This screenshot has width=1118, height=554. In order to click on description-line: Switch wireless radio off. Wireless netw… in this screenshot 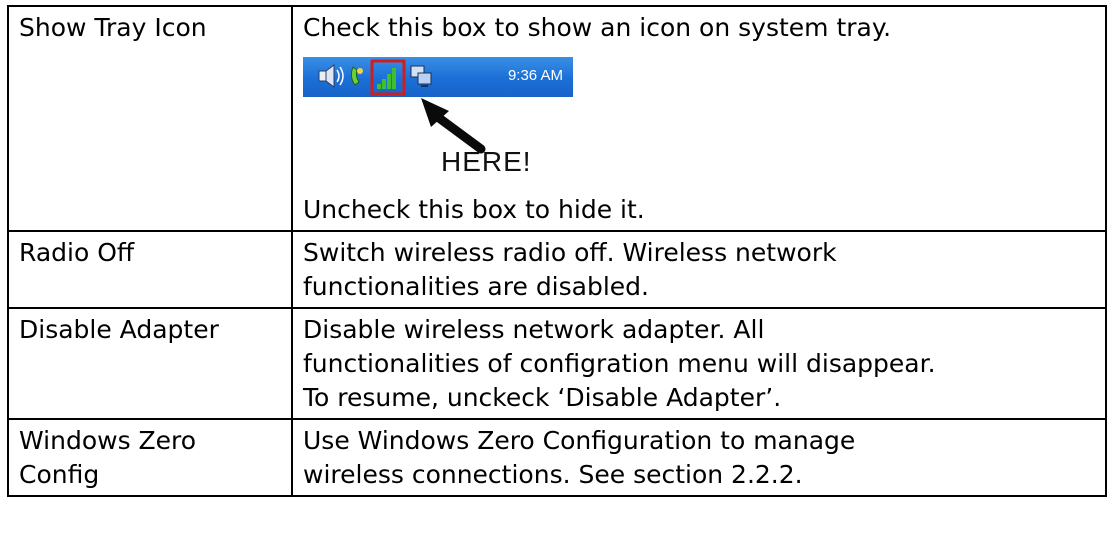, I will do `click(570, 252)`.